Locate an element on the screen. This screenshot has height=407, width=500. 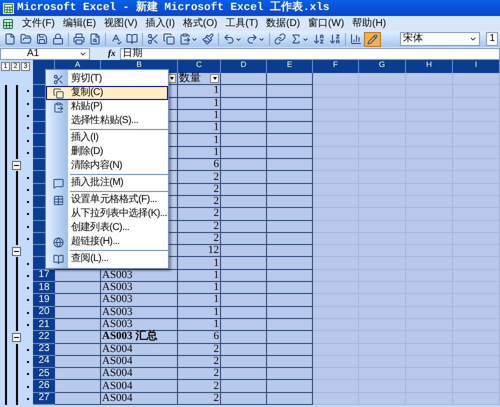
menu-item: 清除内容(N) is located at coordinates (107, 166).